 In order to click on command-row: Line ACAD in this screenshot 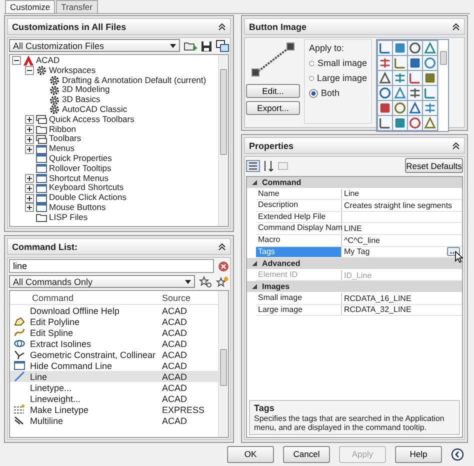, I will do `click(114, 376)`.